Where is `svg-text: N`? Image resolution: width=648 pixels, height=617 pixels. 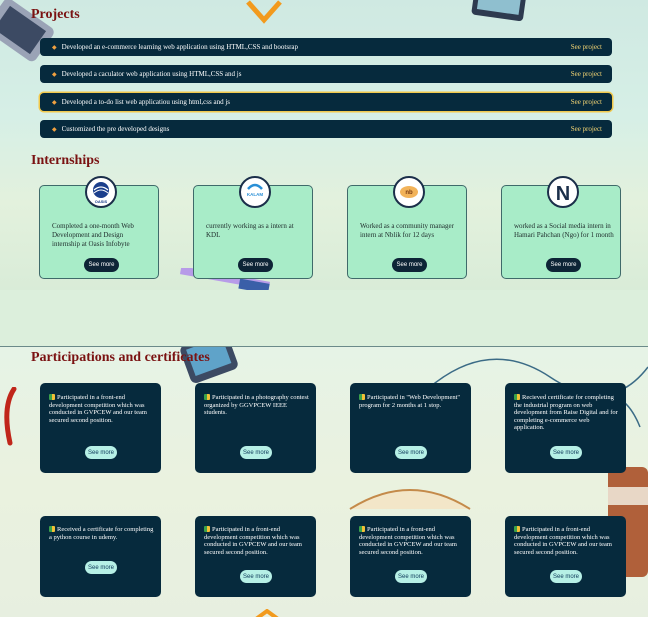 svg-text: N is located at coordinates (563, 194).